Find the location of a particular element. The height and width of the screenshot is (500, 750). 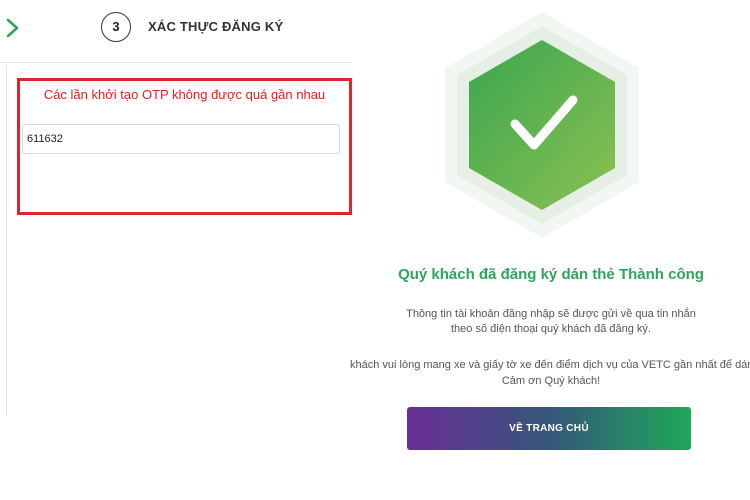

otp-input is located at coordinates (181, 139).